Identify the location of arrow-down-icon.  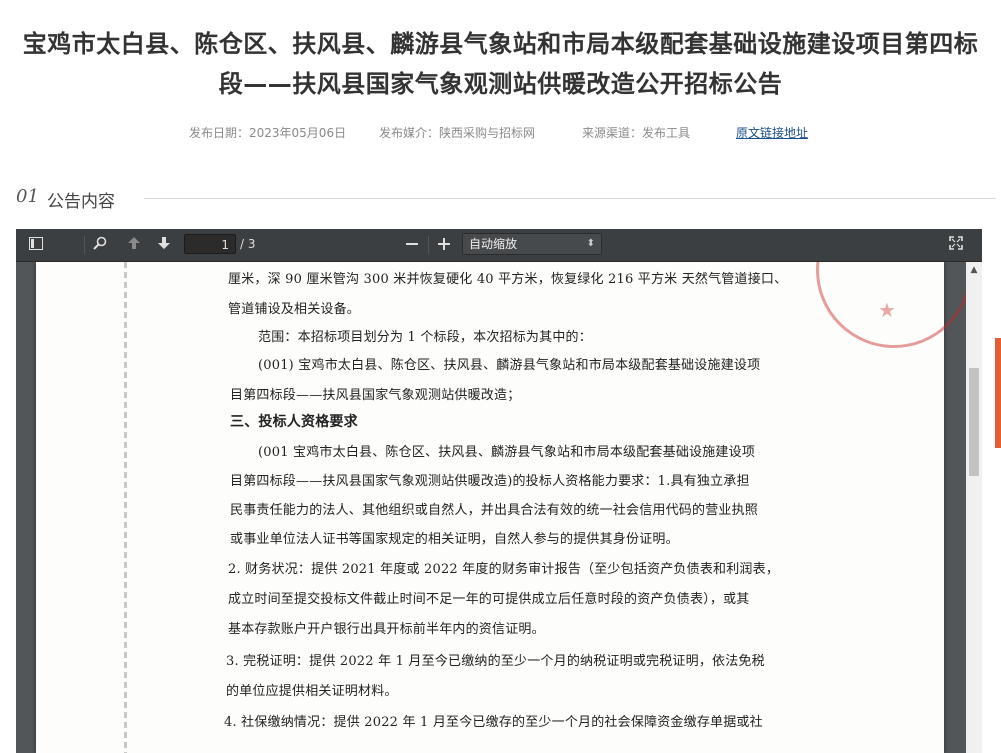
(164, 245).